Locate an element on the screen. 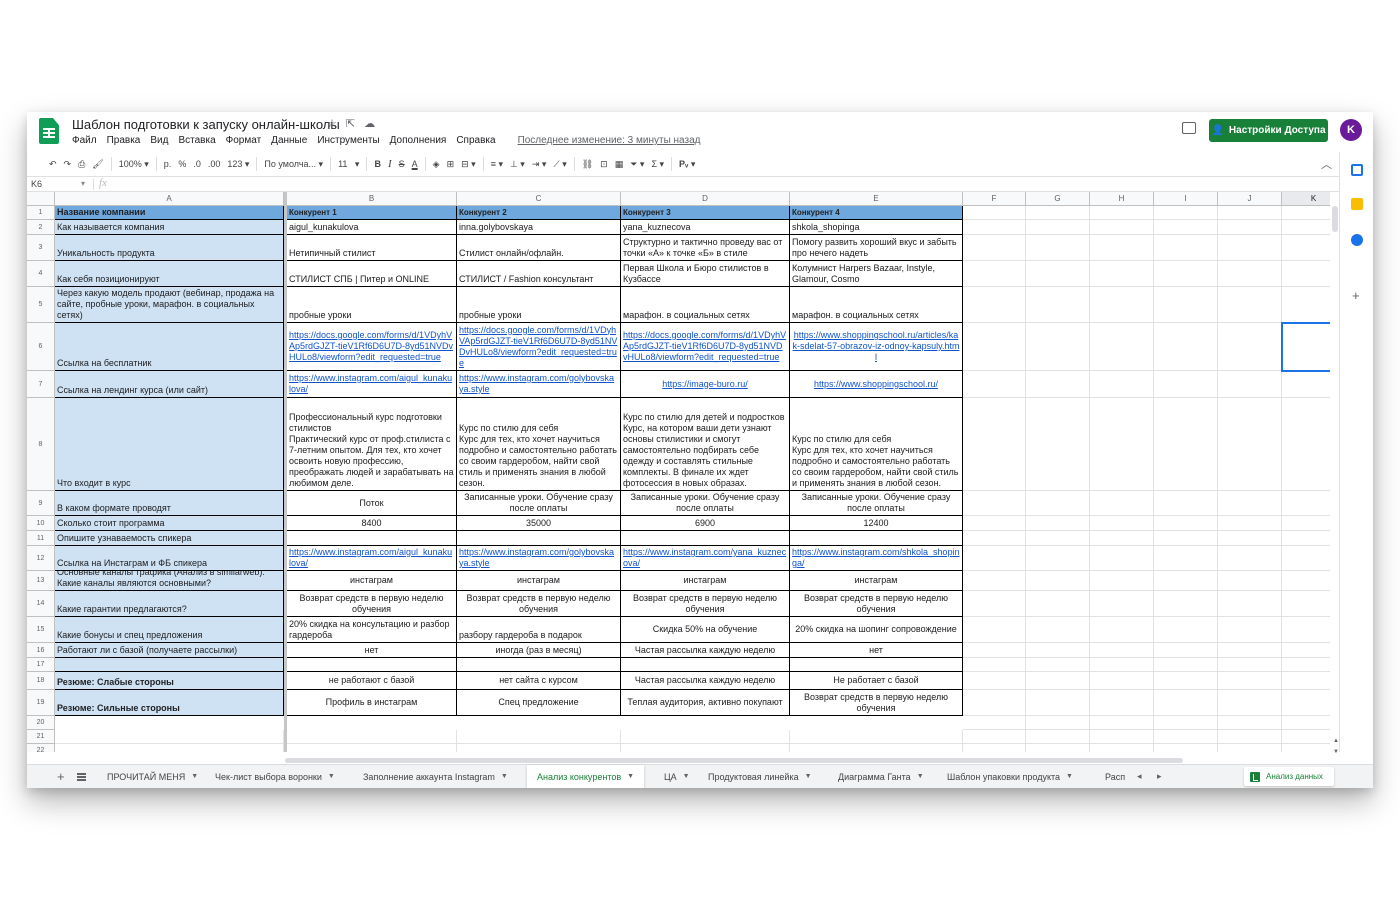  strikethrough-button: S is located at coordinates (402, 164).